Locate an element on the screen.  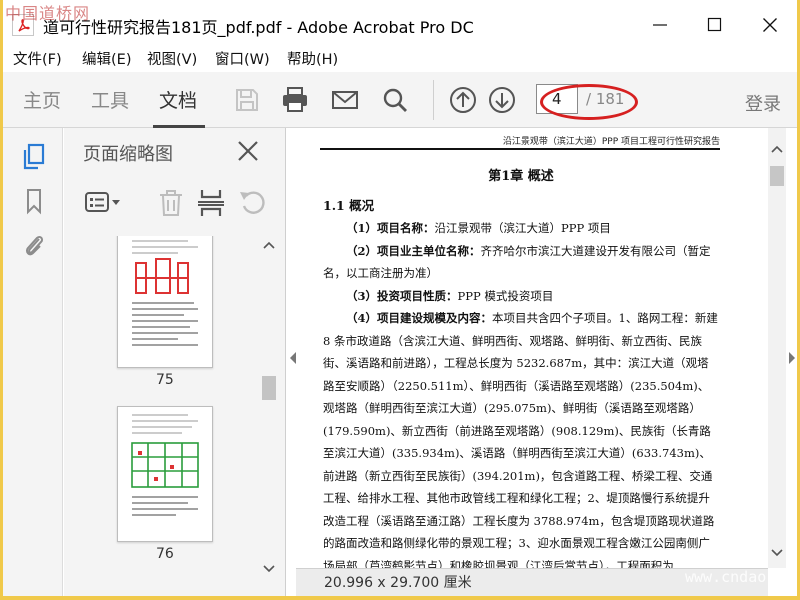
insert-page-icon is located at coordinates (211, 203).